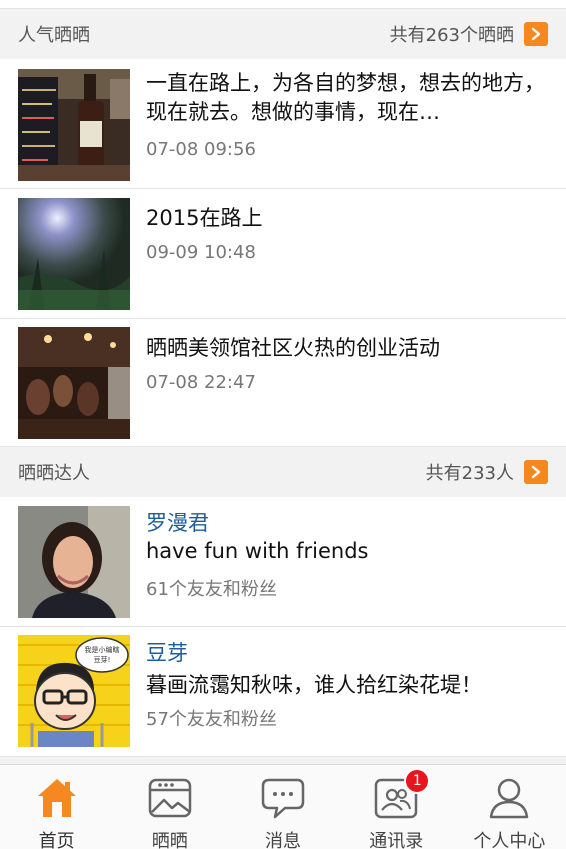 This screenshot has height=849, width=566. Describe the element at coordinates (283, 472) in the screenshot. I see `top-users-header: 晒晒达人 共有233人` at that location.